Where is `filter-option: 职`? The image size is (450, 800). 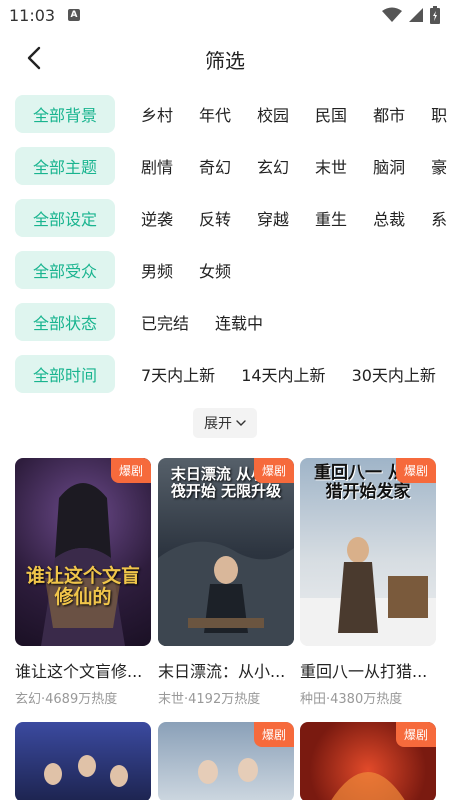 filter-option: 职 is located at coordinates (439, 114).